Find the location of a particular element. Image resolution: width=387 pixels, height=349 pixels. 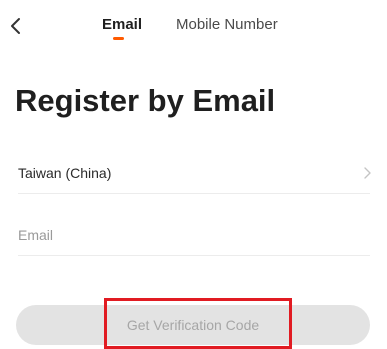

get-verification-code-button: Get Verification Code is located at coordinates (193, 325).